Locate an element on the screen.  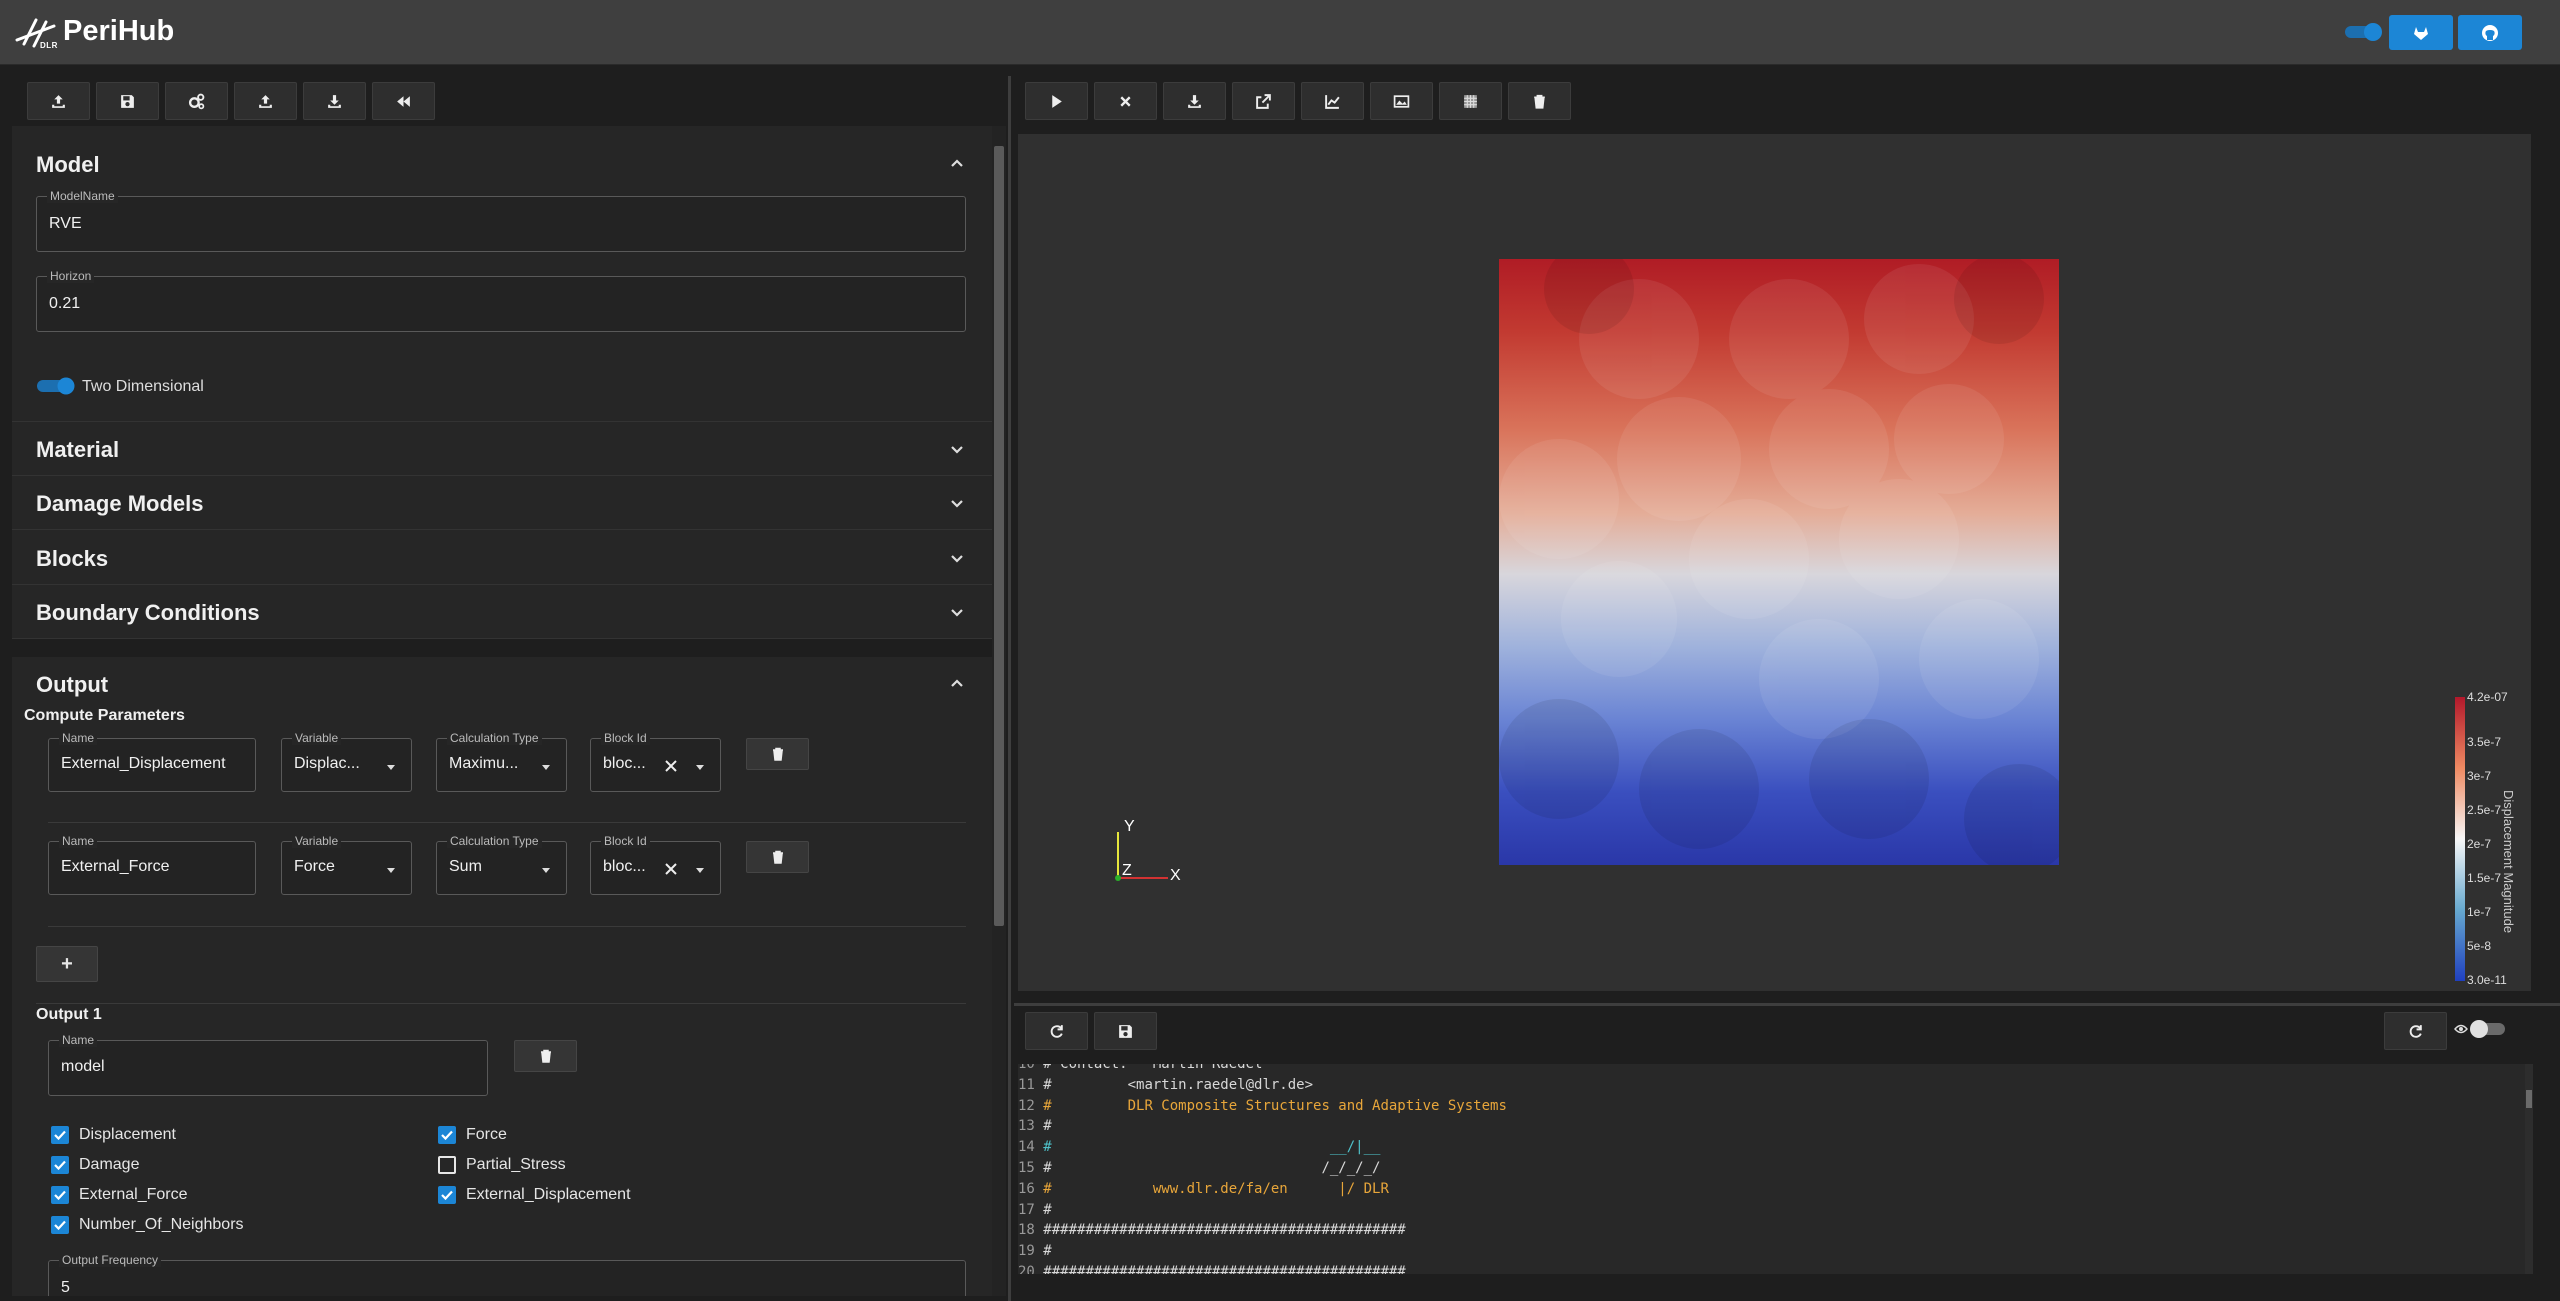
log-line-text: # www.dlr.de/fa/en |/ DLR is located at coordinates (1216, 1188).